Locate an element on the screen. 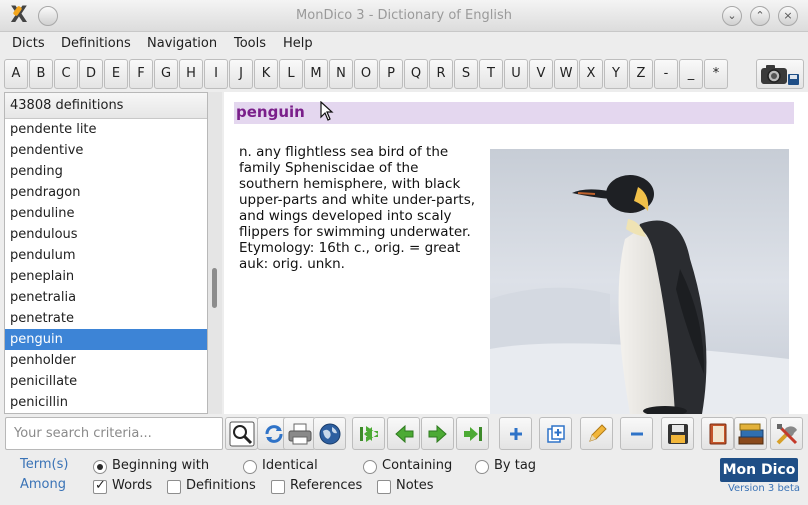 The image size is (808, 505). mouse-cursor-icon is located at coordinates (327, 111).